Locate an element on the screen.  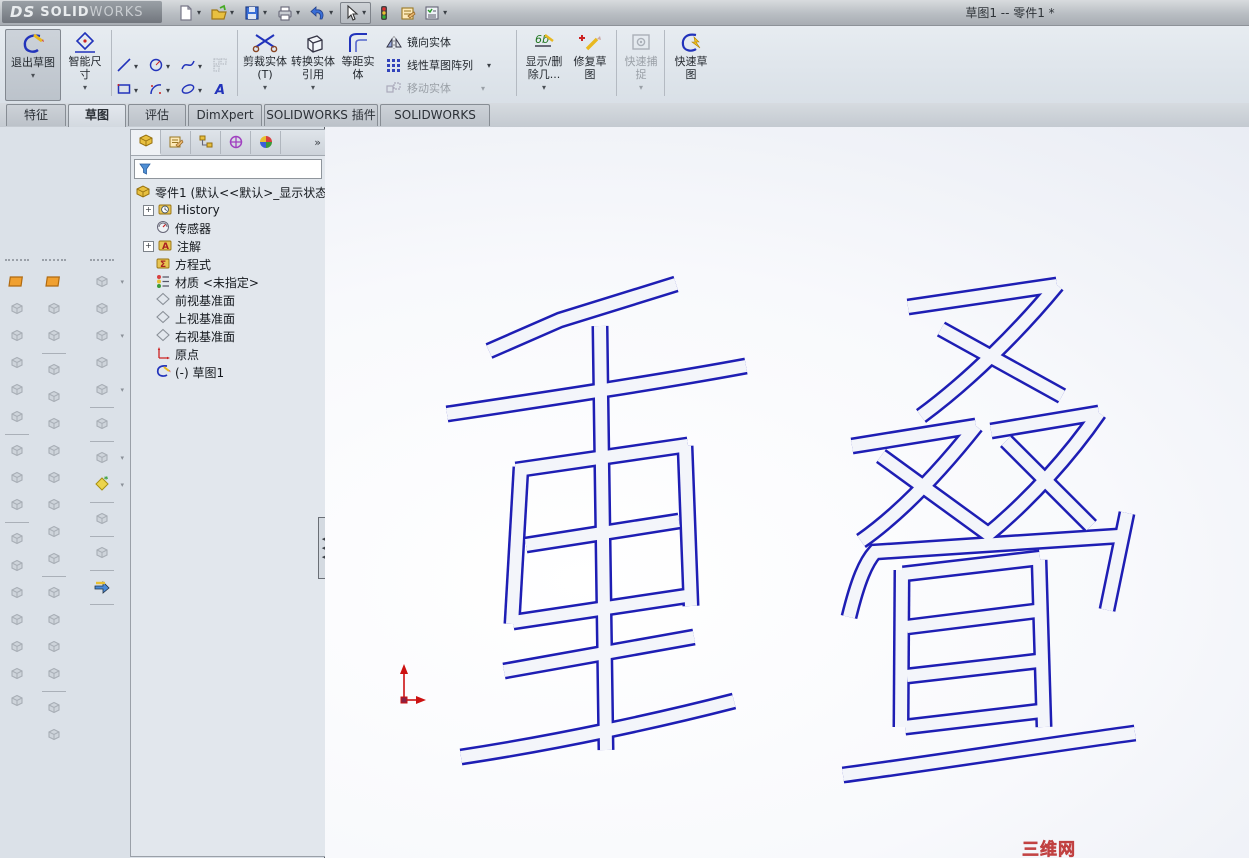
save-document-dropdown-icon: ▾ is located at coordinates (265, 12).